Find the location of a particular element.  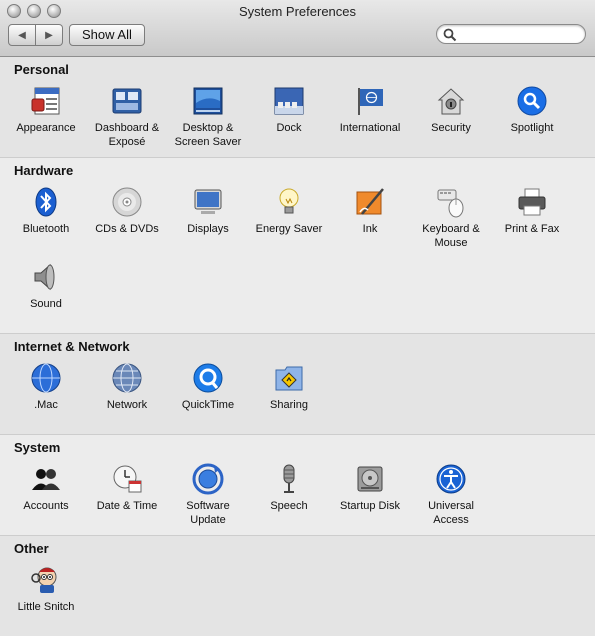

pref-sound: Sound is located at coordinates (46, 286).